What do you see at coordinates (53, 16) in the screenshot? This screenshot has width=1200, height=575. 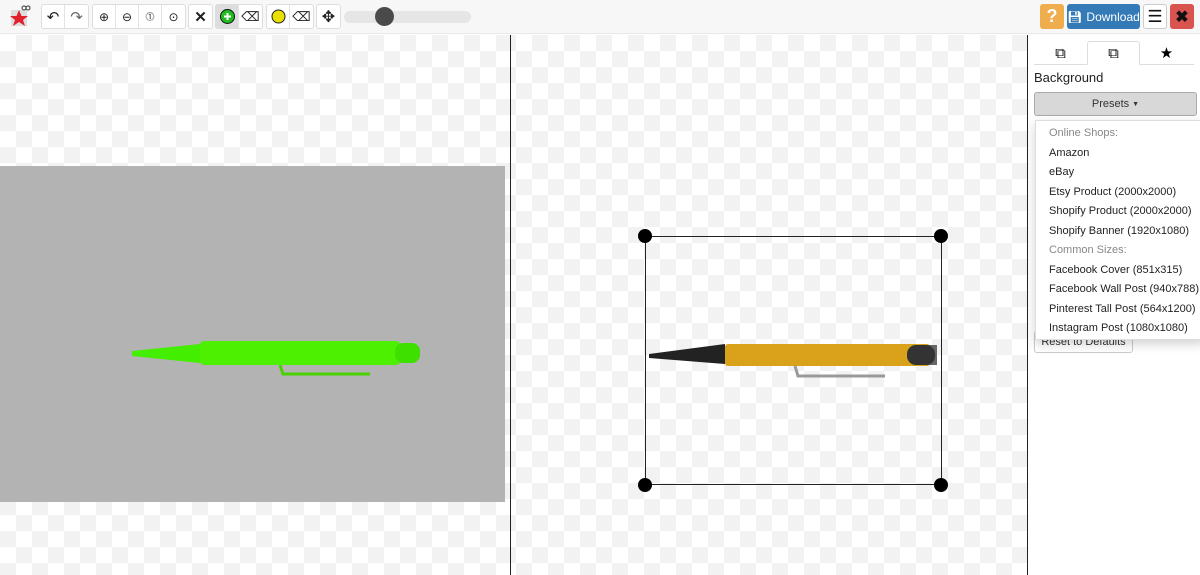 I see `undo-button: ↶` at bounding box center [53, 16].